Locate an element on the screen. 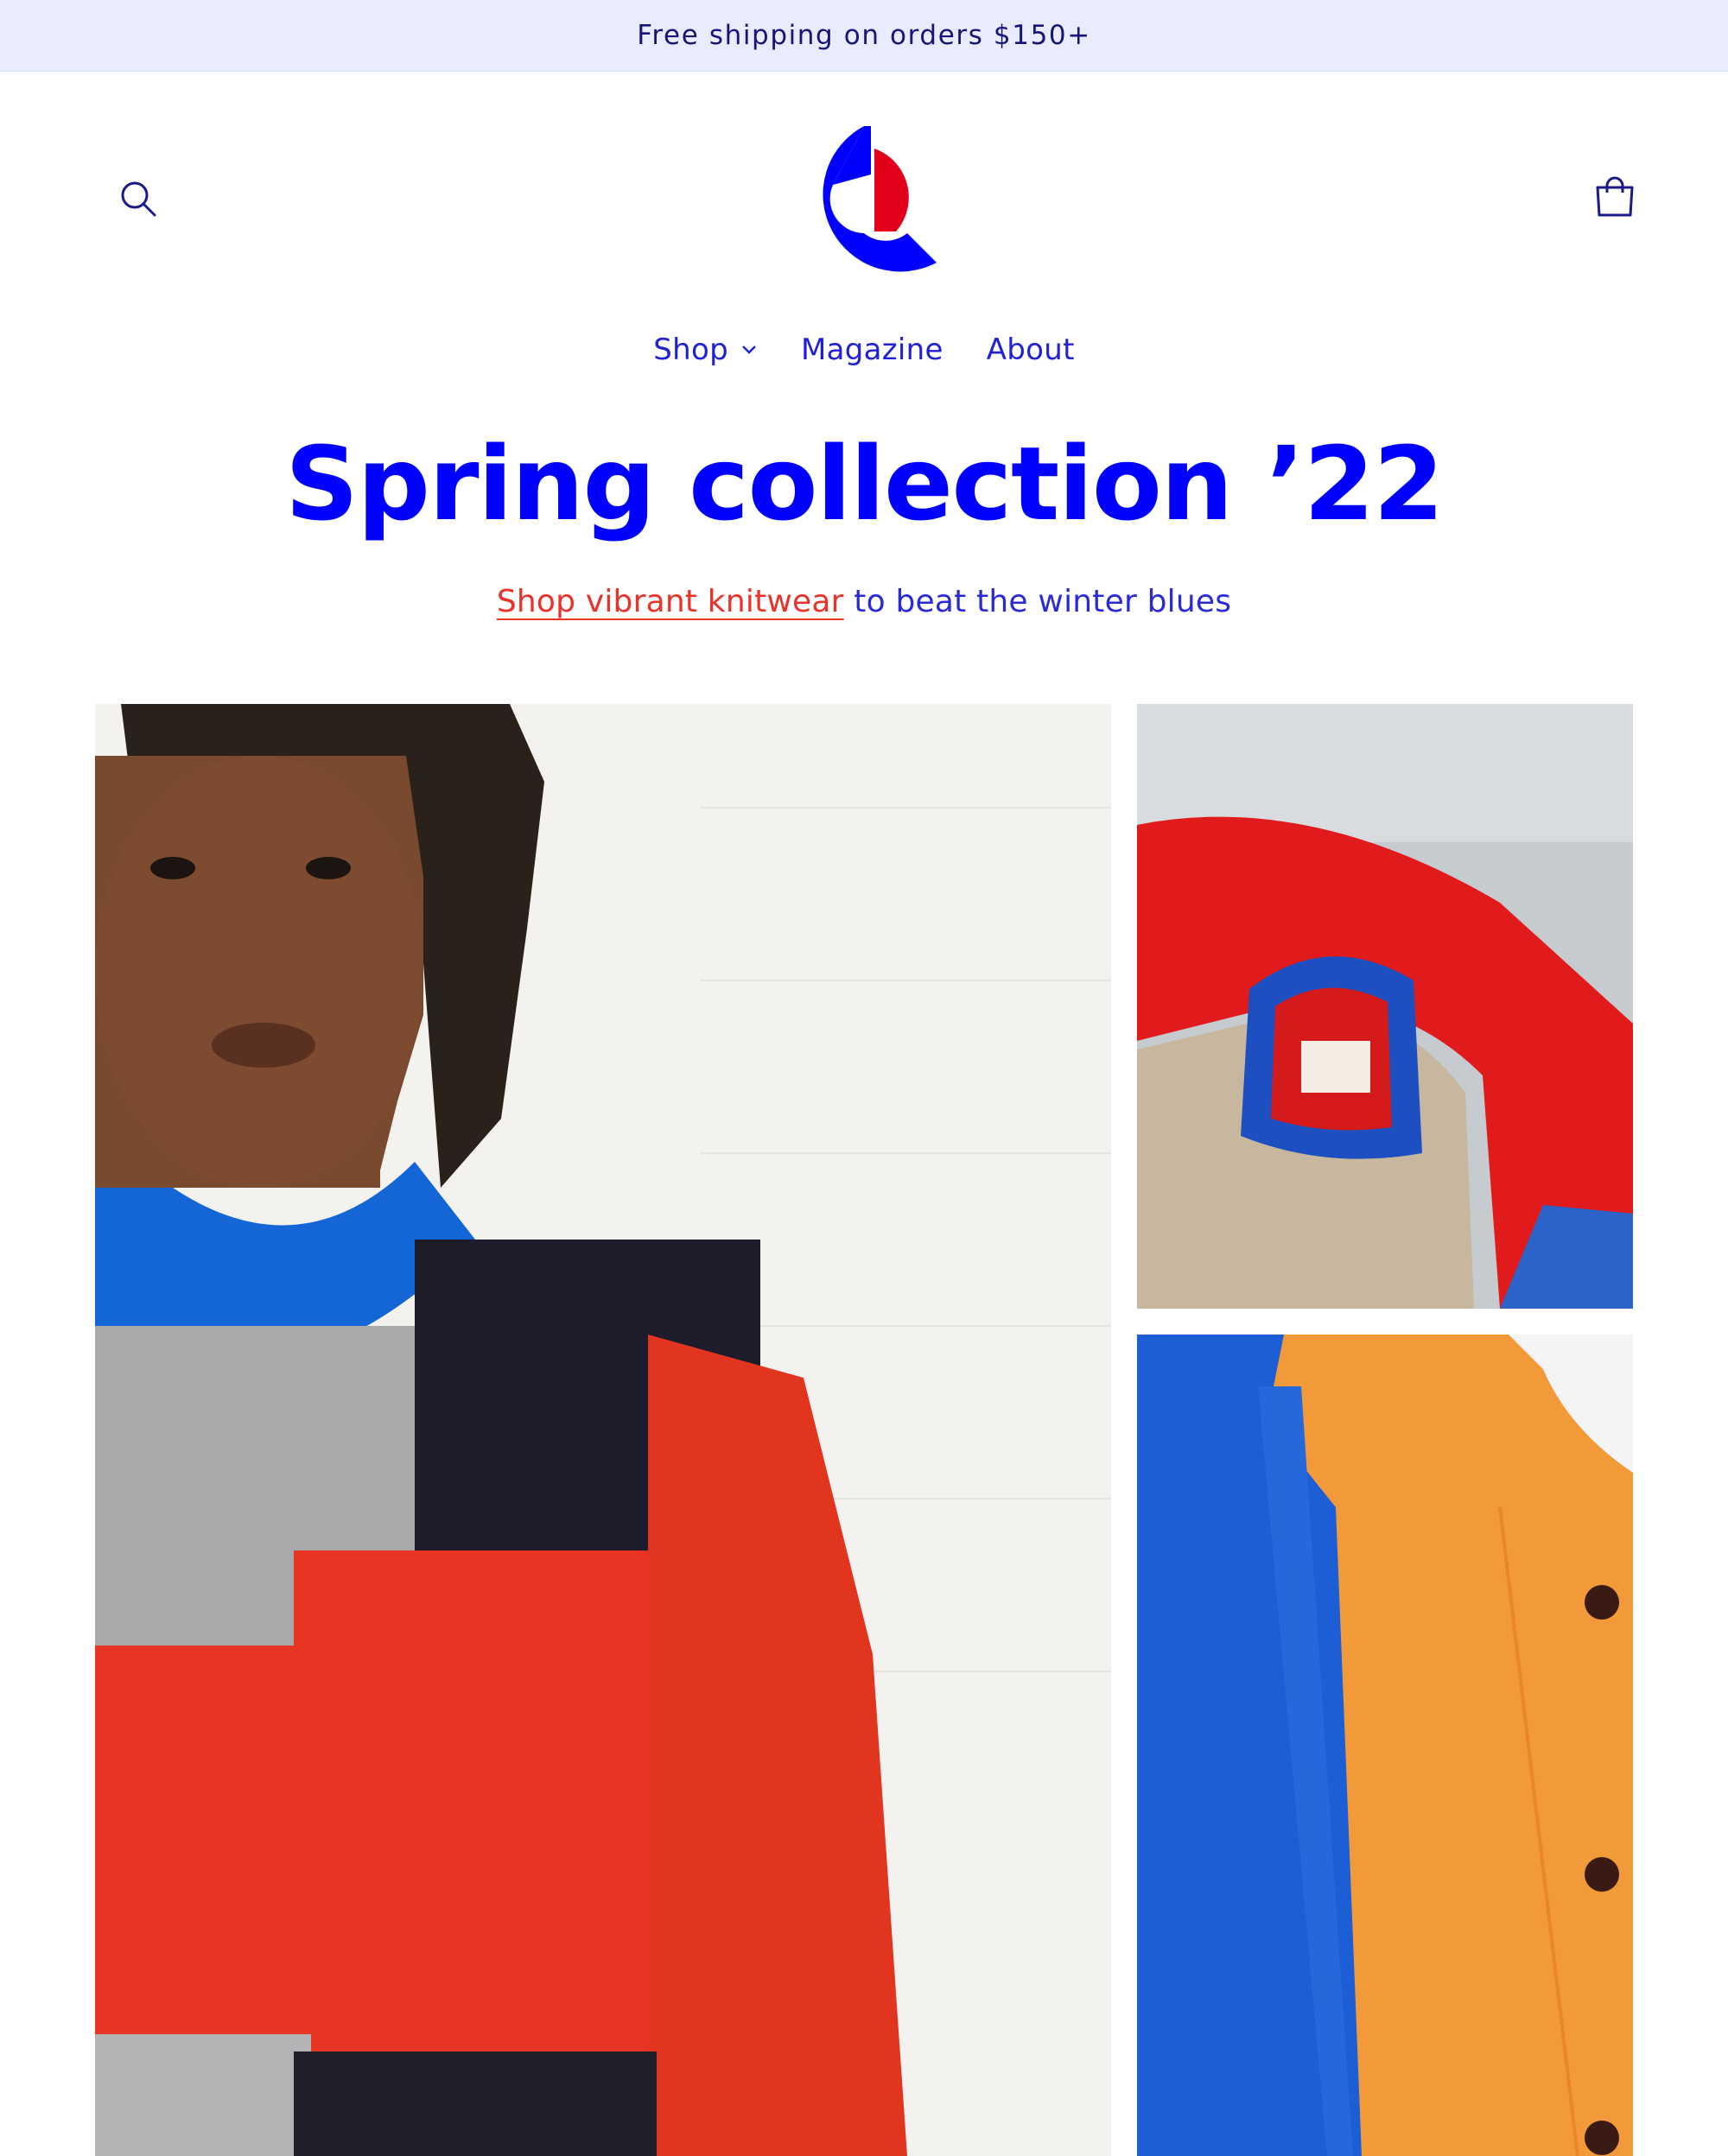  announcement-bar: Free shipping on orders $150+ is located at coordinates (864, 36).